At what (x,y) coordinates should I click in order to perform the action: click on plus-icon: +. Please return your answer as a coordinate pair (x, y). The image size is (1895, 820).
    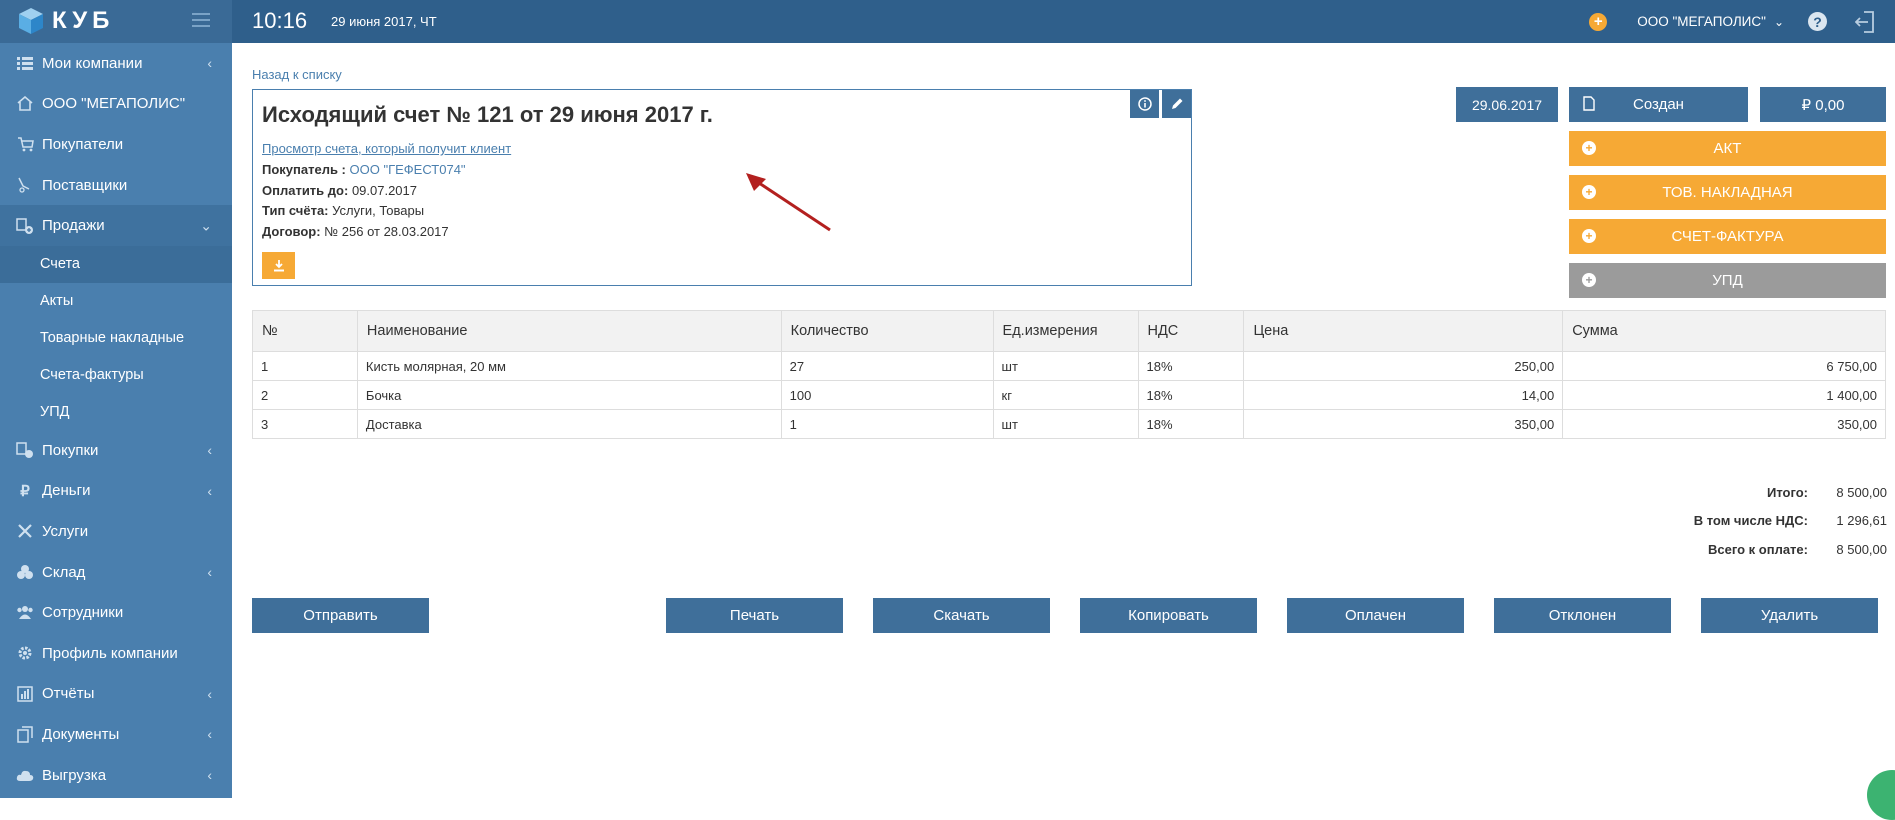
    Looking at the image, I should click on (1589, 236).